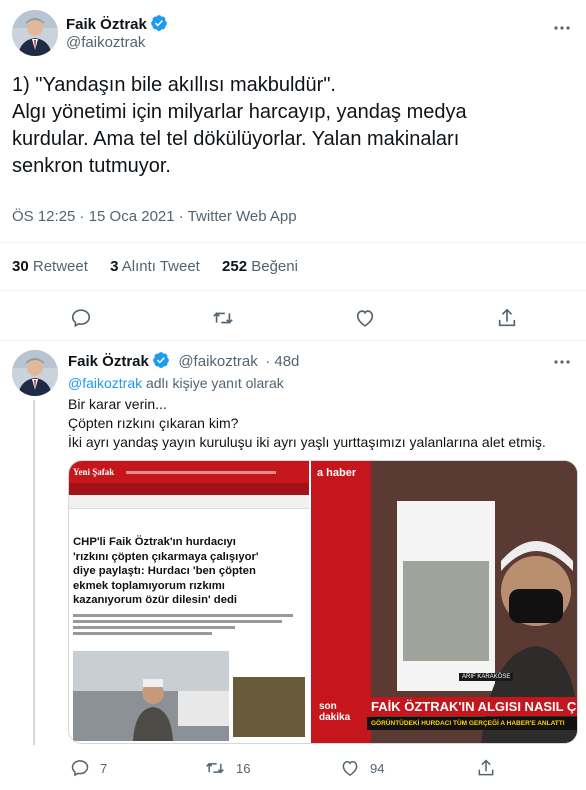 The height and width of the screenshot is (790, 586). What do you see at coordinates (282, 361) in the screenshot?
I see `tweet-time: · 48d` at bounding box center [282, 361].